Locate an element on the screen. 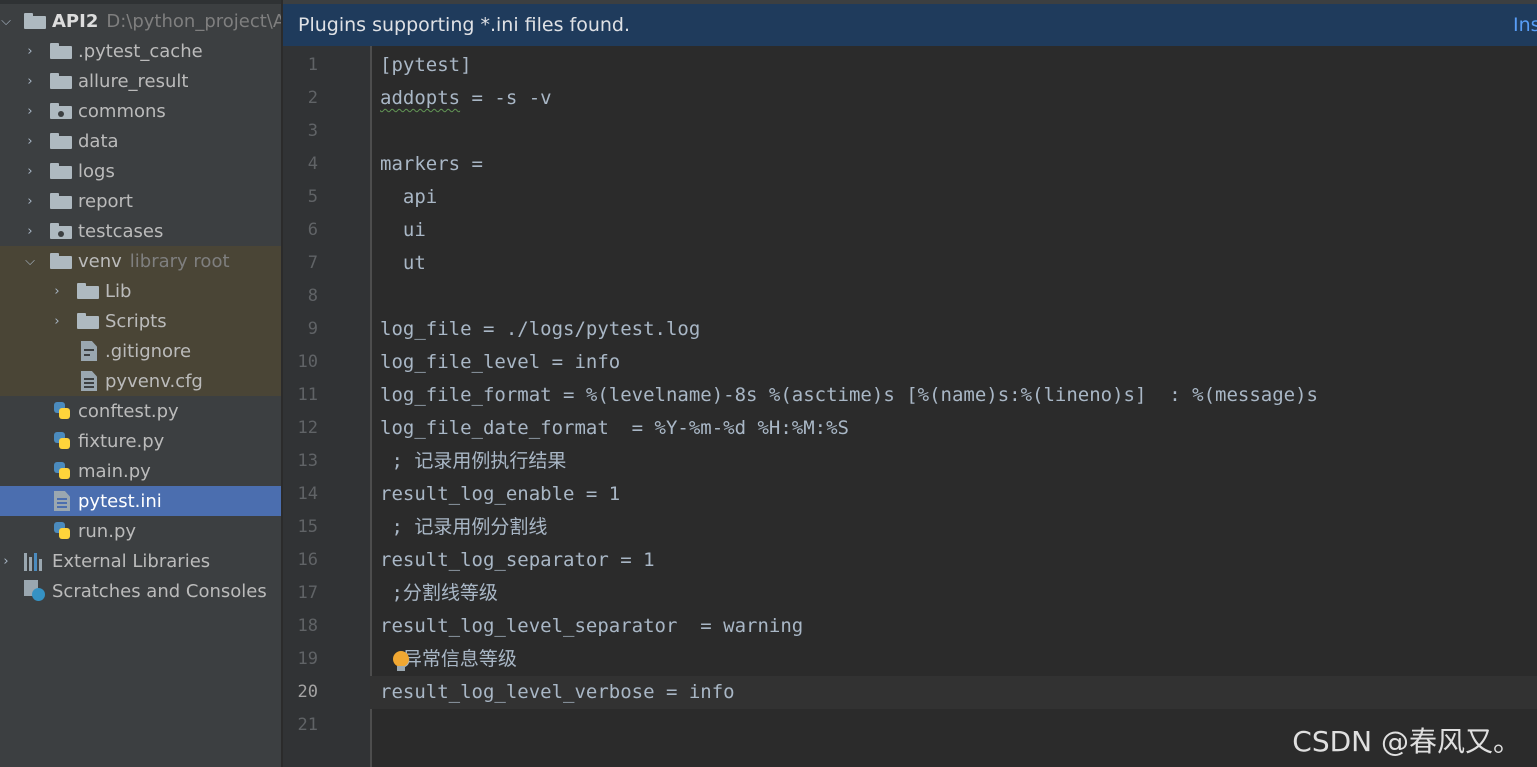  line-number: 15 is located at coordinates (307, 527).